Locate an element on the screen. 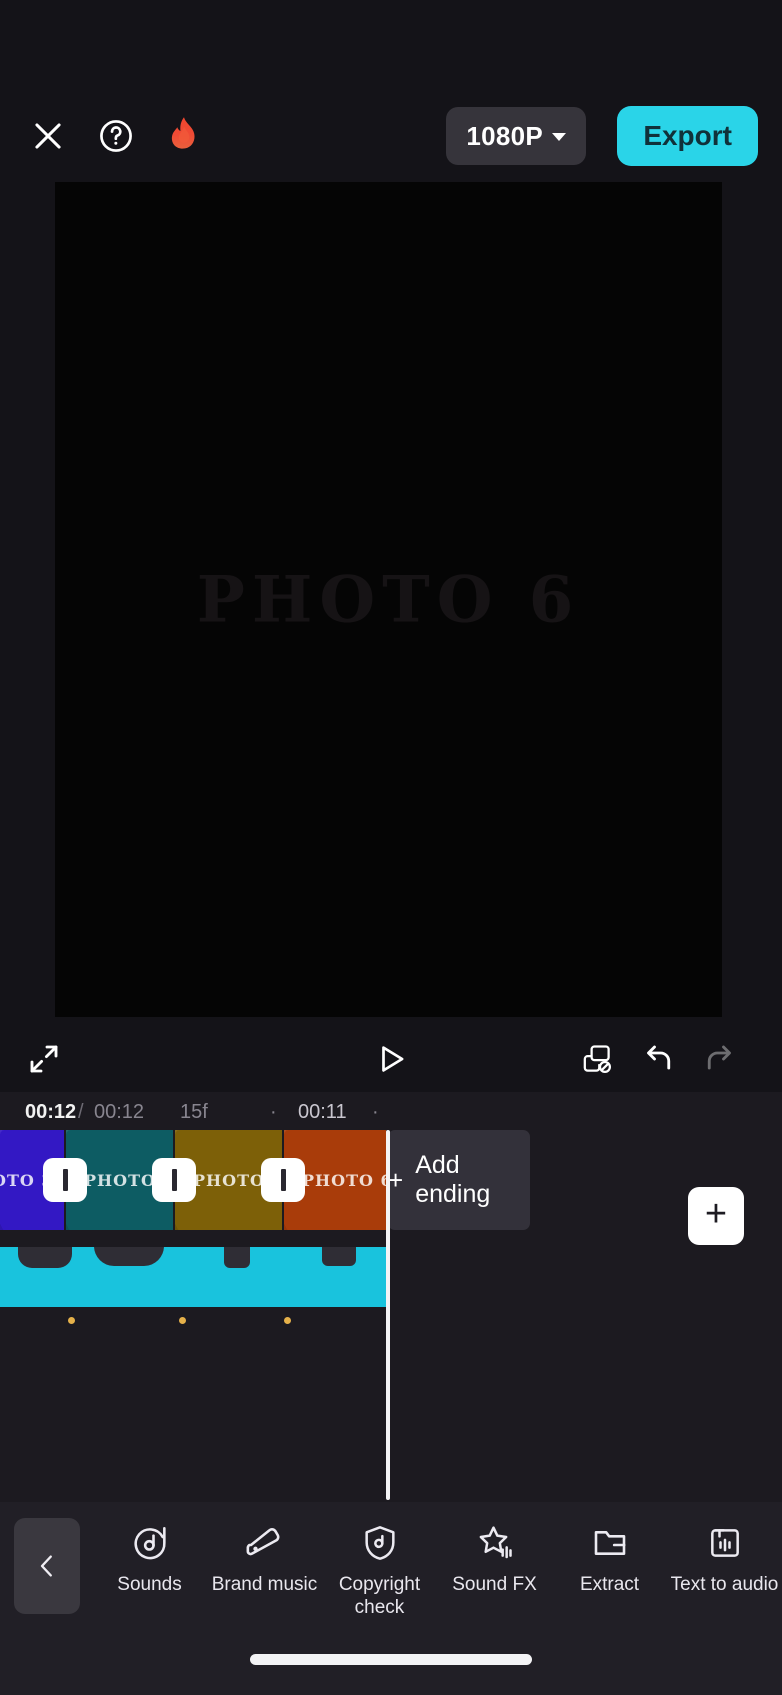  top-bar: 1080P Export is located at coordinates (391, 136).